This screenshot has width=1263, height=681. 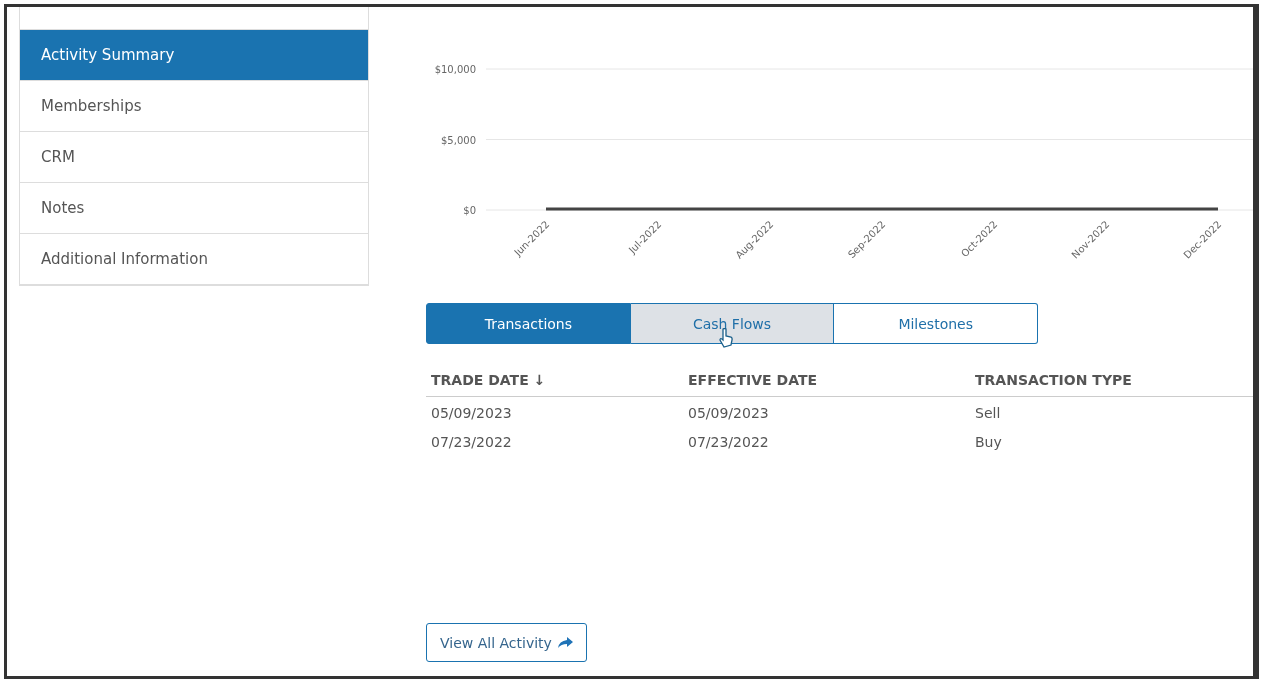 I want to click on table-cell-text: Sell, so click(x=988, y=414).